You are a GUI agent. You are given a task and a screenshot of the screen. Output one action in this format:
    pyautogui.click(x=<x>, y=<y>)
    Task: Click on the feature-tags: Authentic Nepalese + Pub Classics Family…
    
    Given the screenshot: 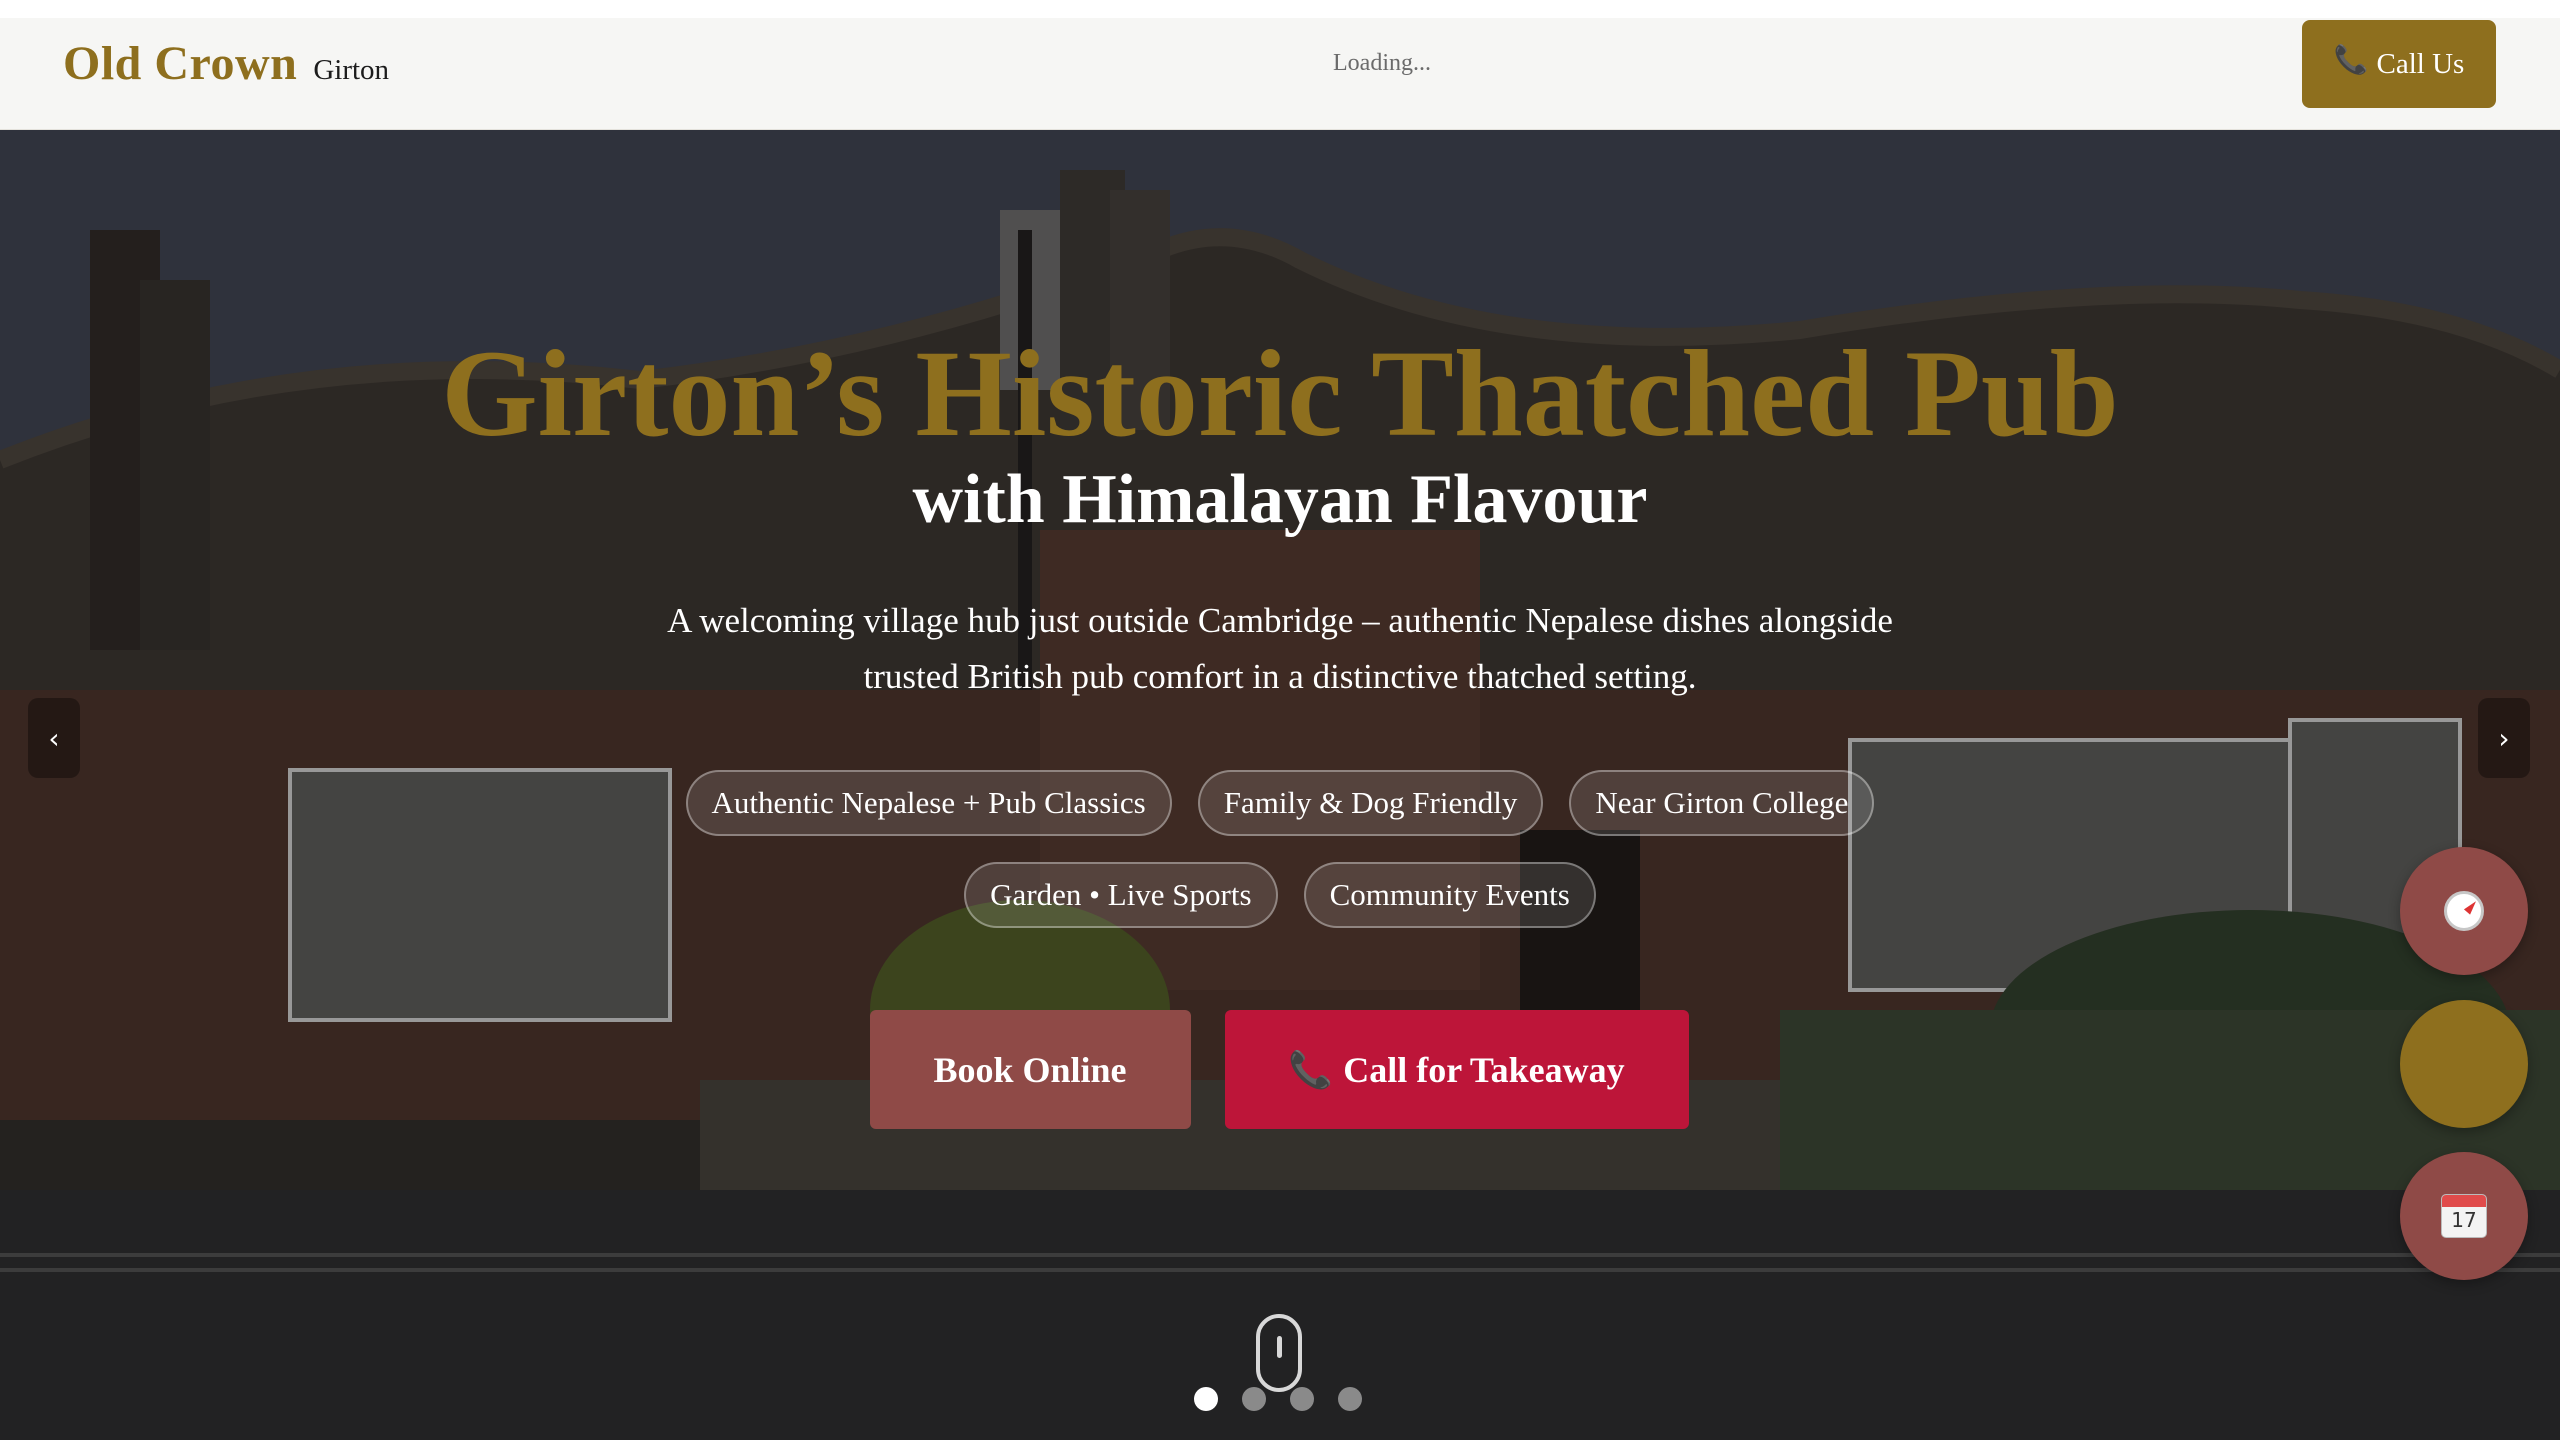 What is the action you would take?
    pyautogui.click(x=1280, y=849)
    